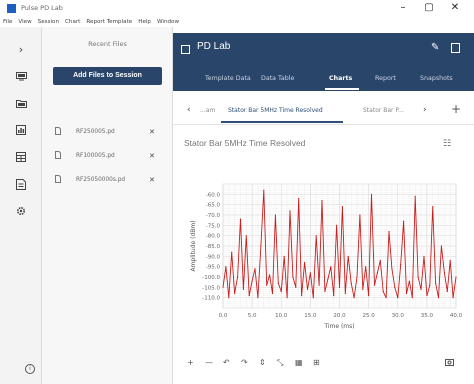  Describe the element at coordinates (24, 22) in the screenshot. I see `menu-view: View` at that location.